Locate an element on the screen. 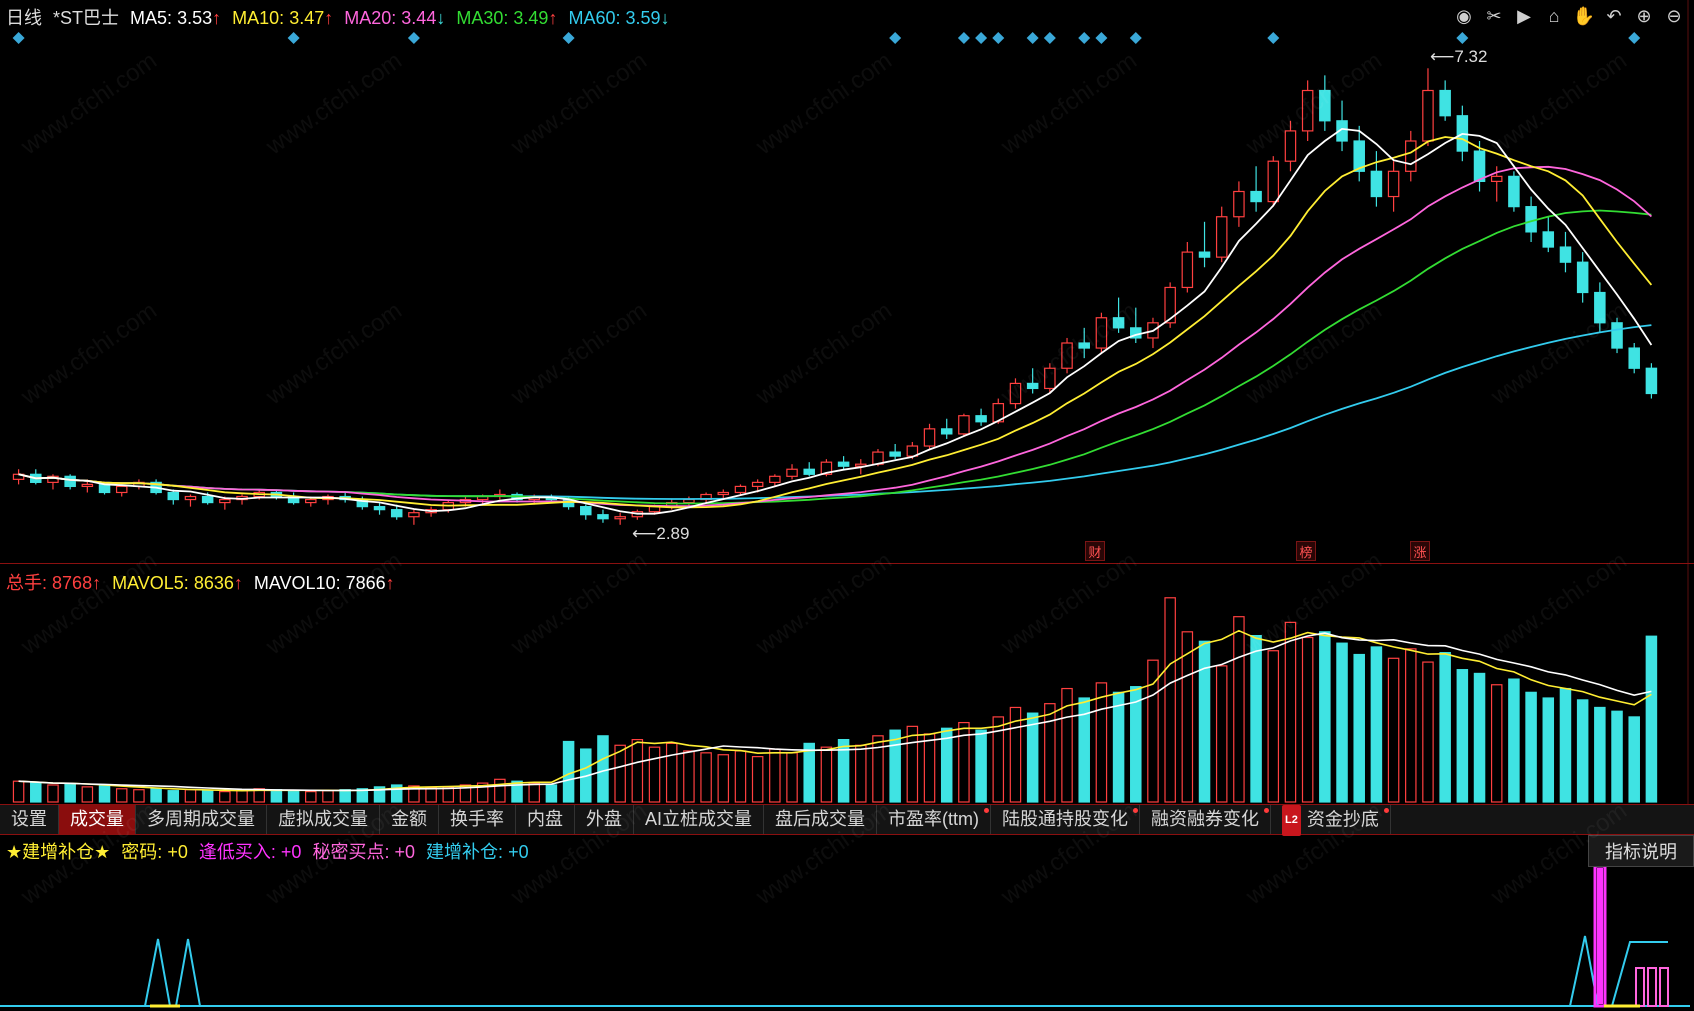 The image size is (1694, 1011). tab-8: AI立桩成交量 is located at coordinates (699, 819).